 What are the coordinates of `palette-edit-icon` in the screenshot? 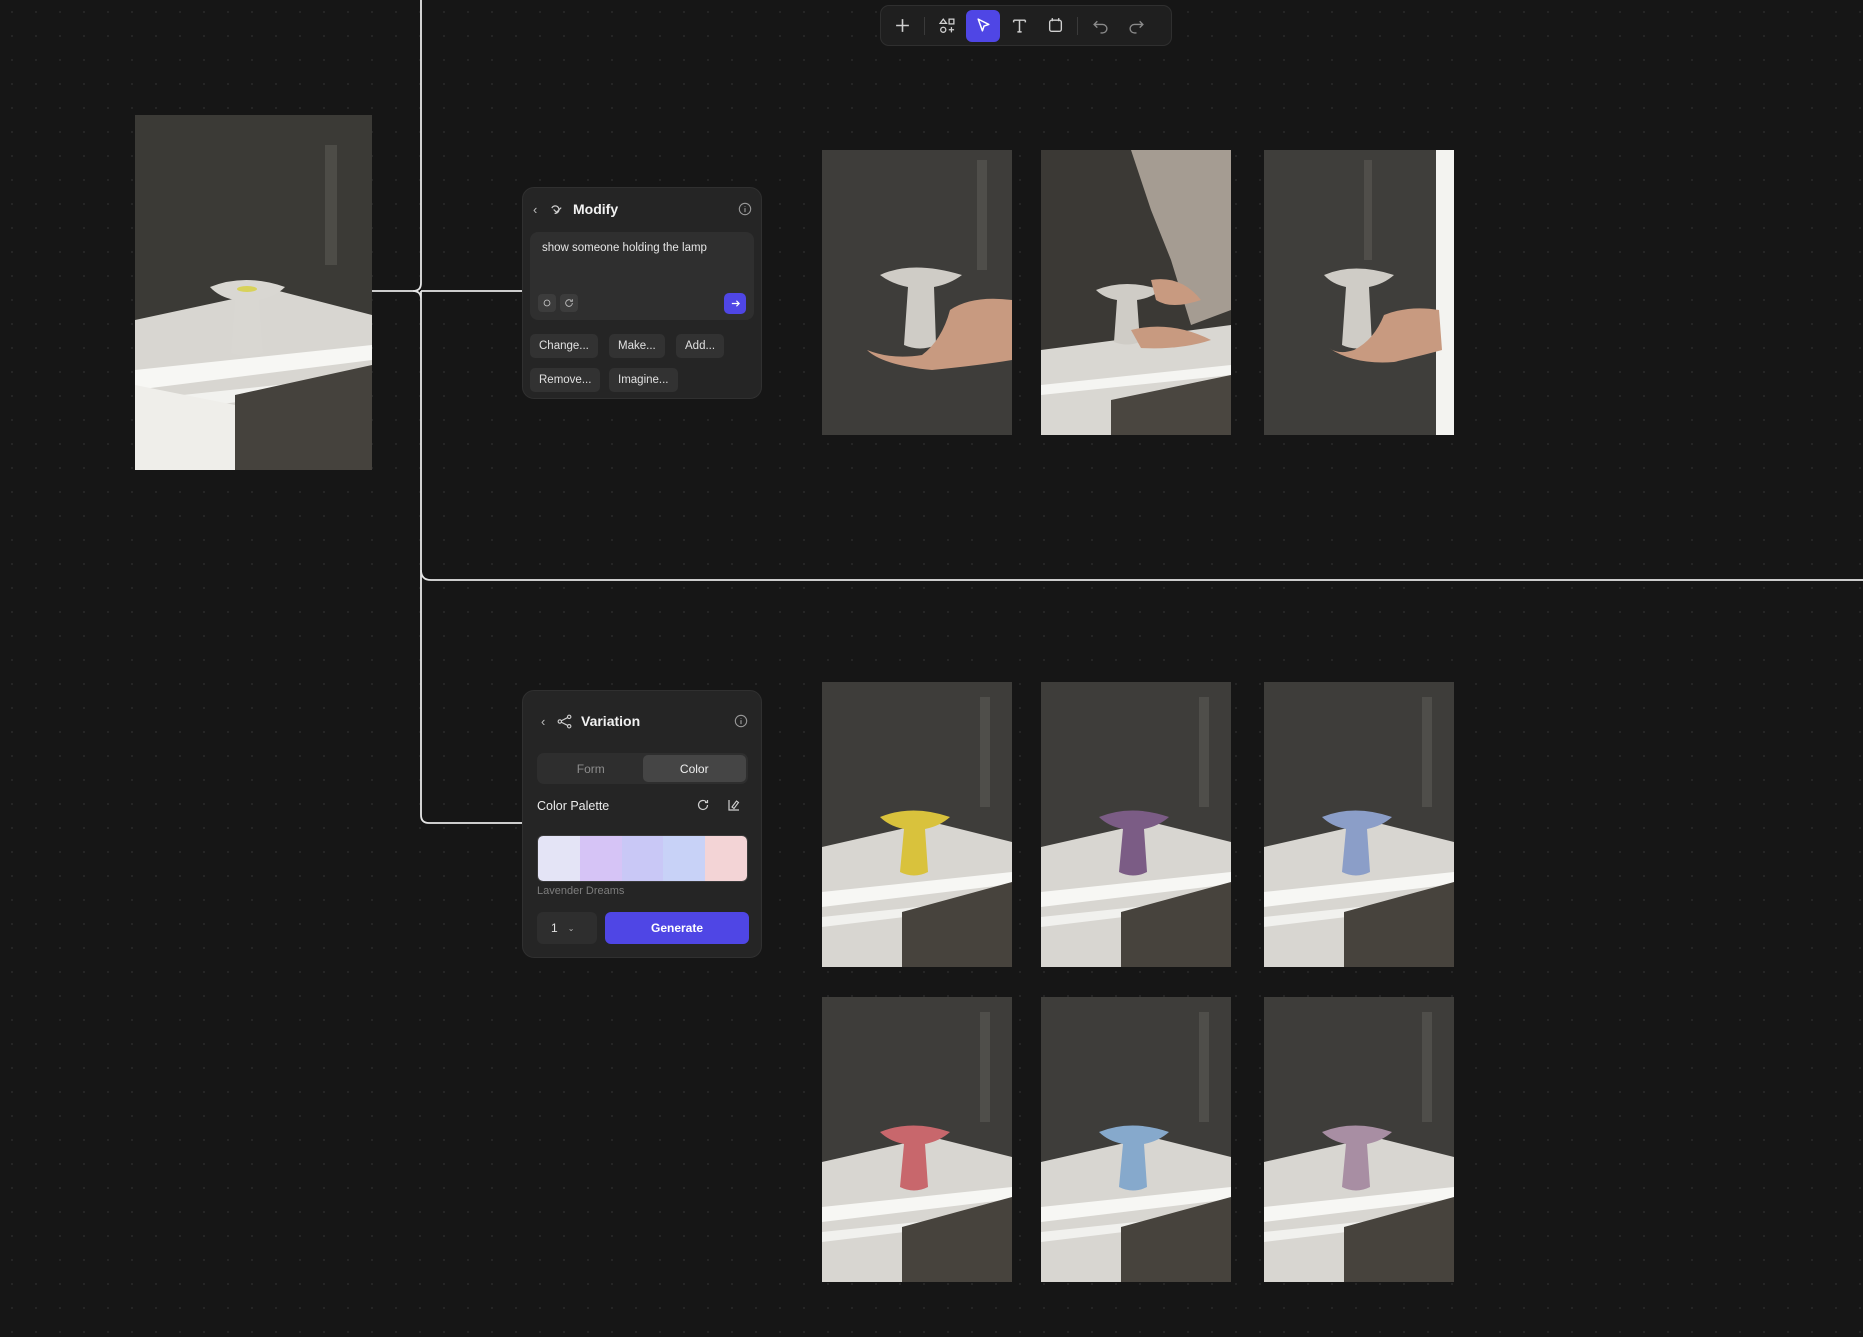 It's located at (734, 805).